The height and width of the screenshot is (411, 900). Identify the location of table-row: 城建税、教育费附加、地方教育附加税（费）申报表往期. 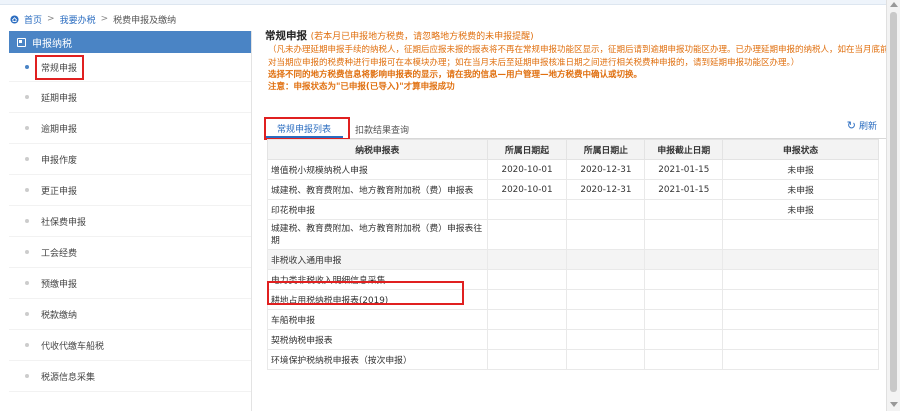
(573, 234).